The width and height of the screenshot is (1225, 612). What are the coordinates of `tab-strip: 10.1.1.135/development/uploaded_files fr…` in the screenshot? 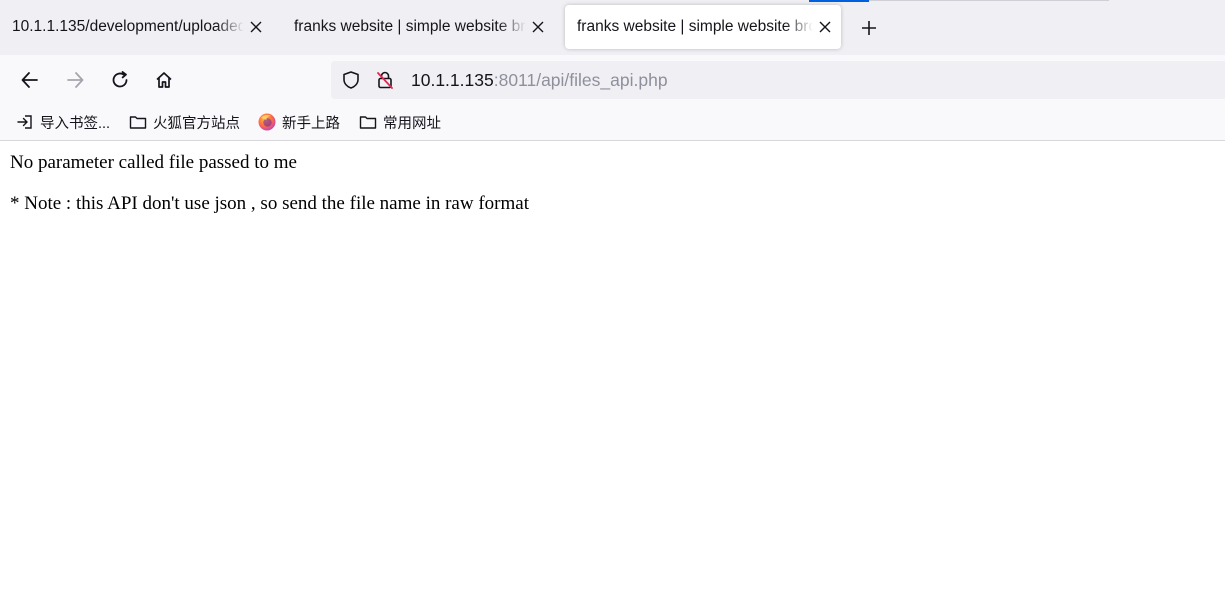 It's located at (612, 27).